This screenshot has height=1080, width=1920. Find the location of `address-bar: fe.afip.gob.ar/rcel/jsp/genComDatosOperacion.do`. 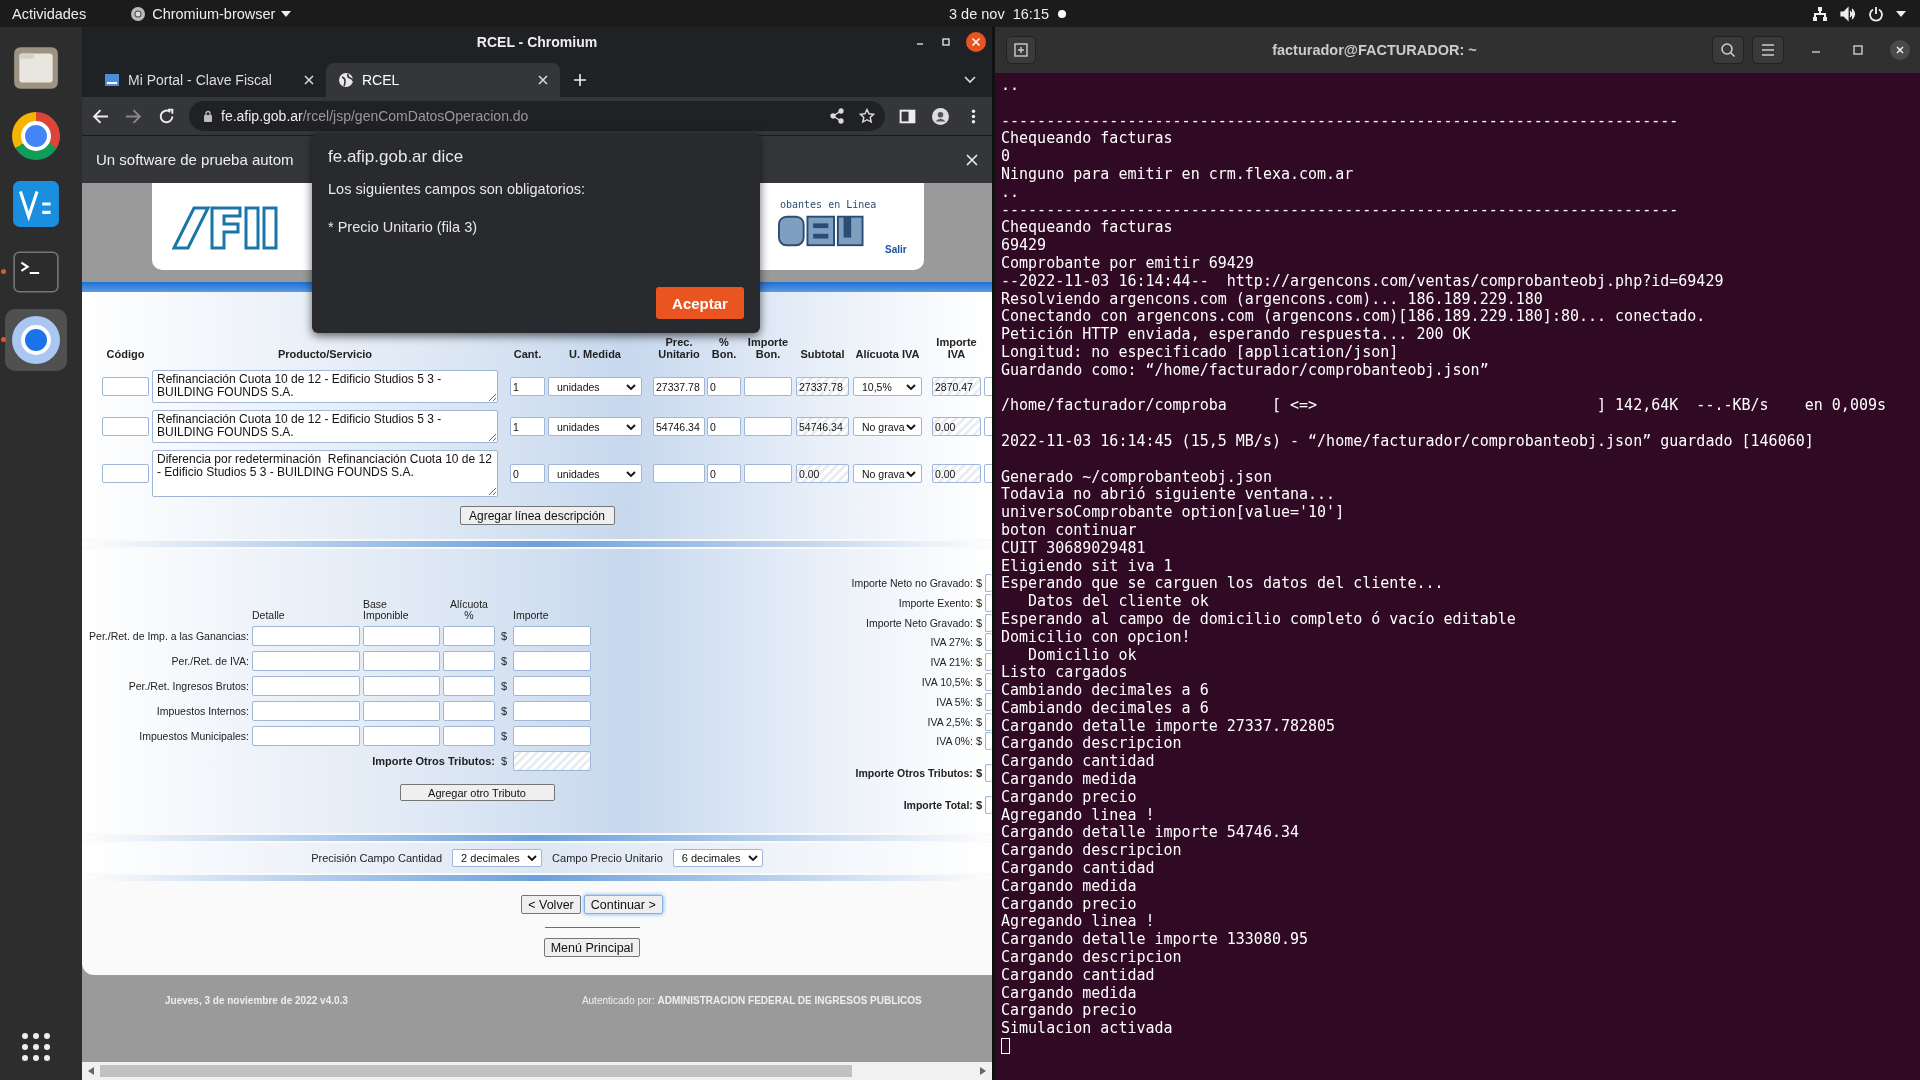

address-bar: fe.afip.gob.ar/rcel/jsp/genComDatosOperacion.do is located at coordinates (537, 116).